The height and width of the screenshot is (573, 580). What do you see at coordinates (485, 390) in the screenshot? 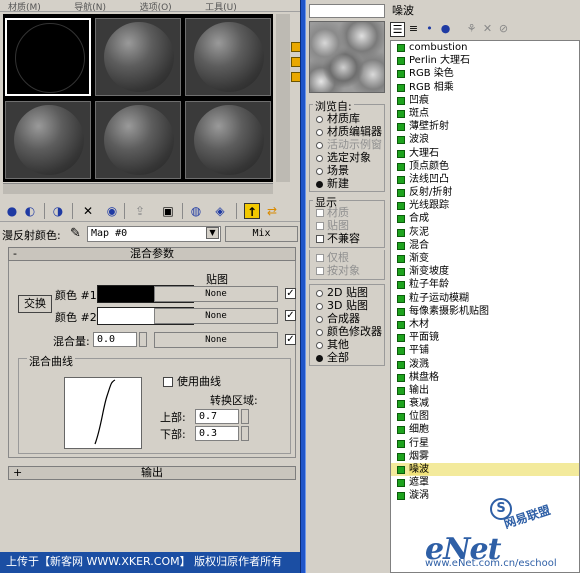
I see `map-list-item: 输出` at bounding box center [485, 390].